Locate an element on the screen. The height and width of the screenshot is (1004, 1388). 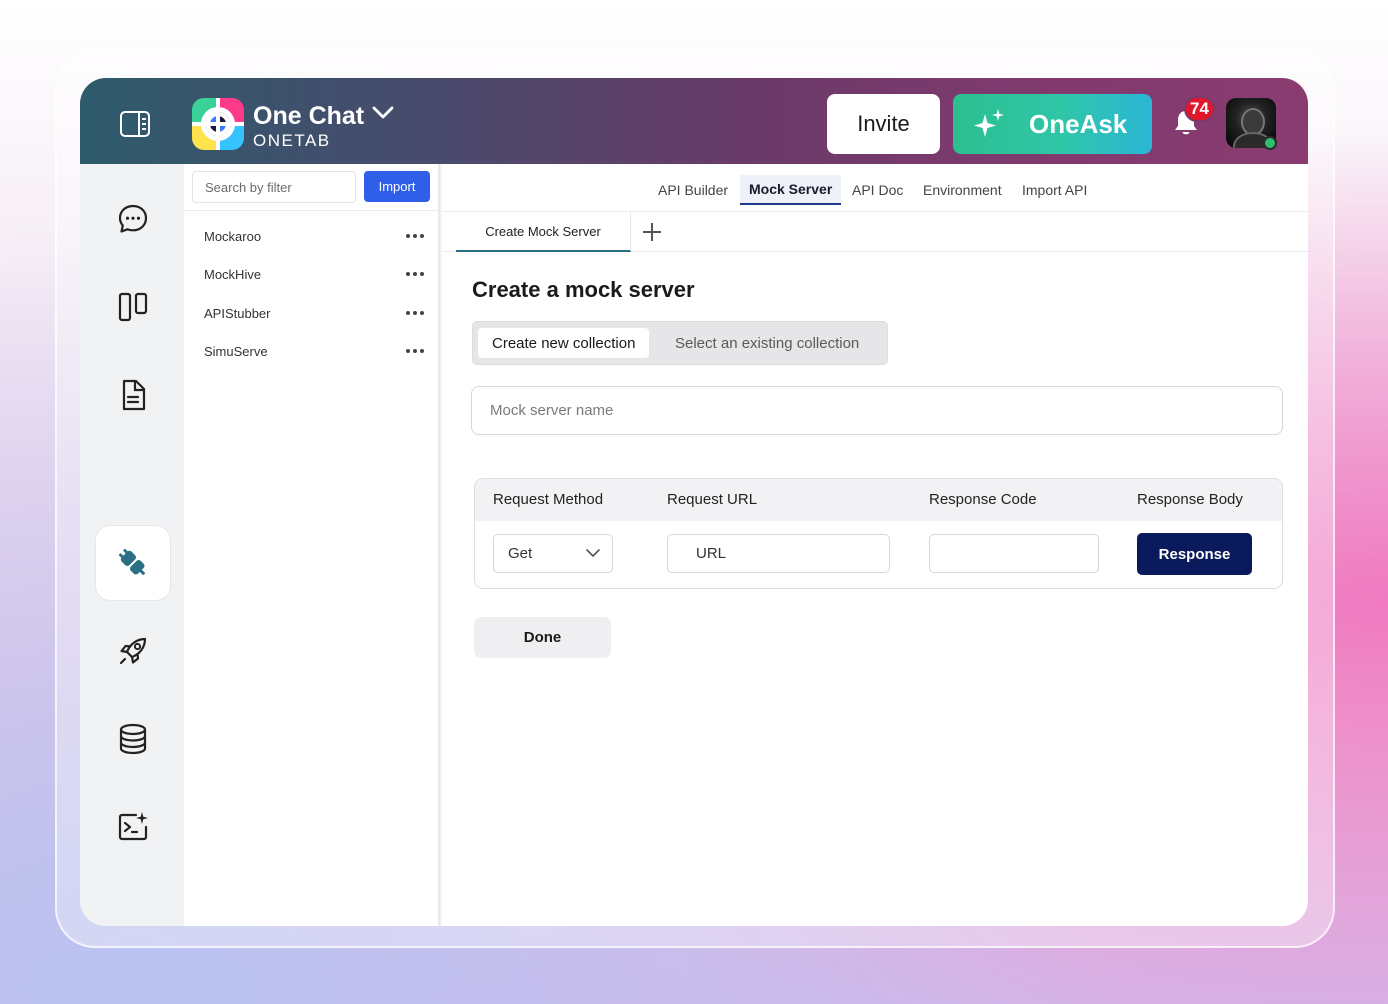
rocket-icon is located at coordinates (133, 651).